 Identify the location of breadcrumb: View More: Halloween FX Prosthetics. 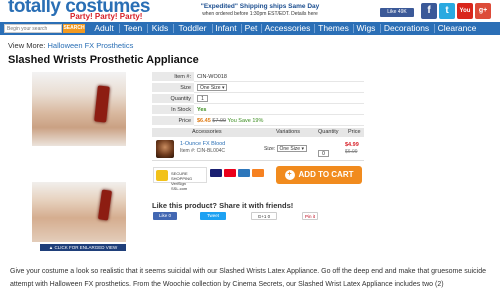
(70, 45).